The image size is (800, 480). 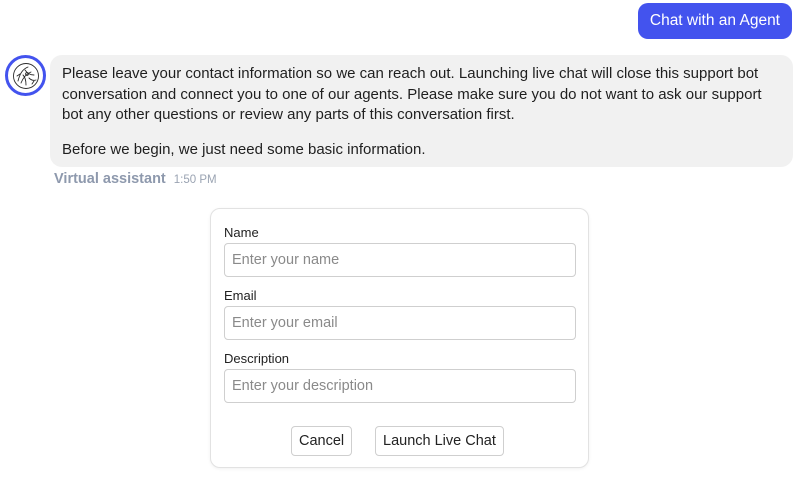 I want to click on email-label: Email, so click(x=240, y=295).